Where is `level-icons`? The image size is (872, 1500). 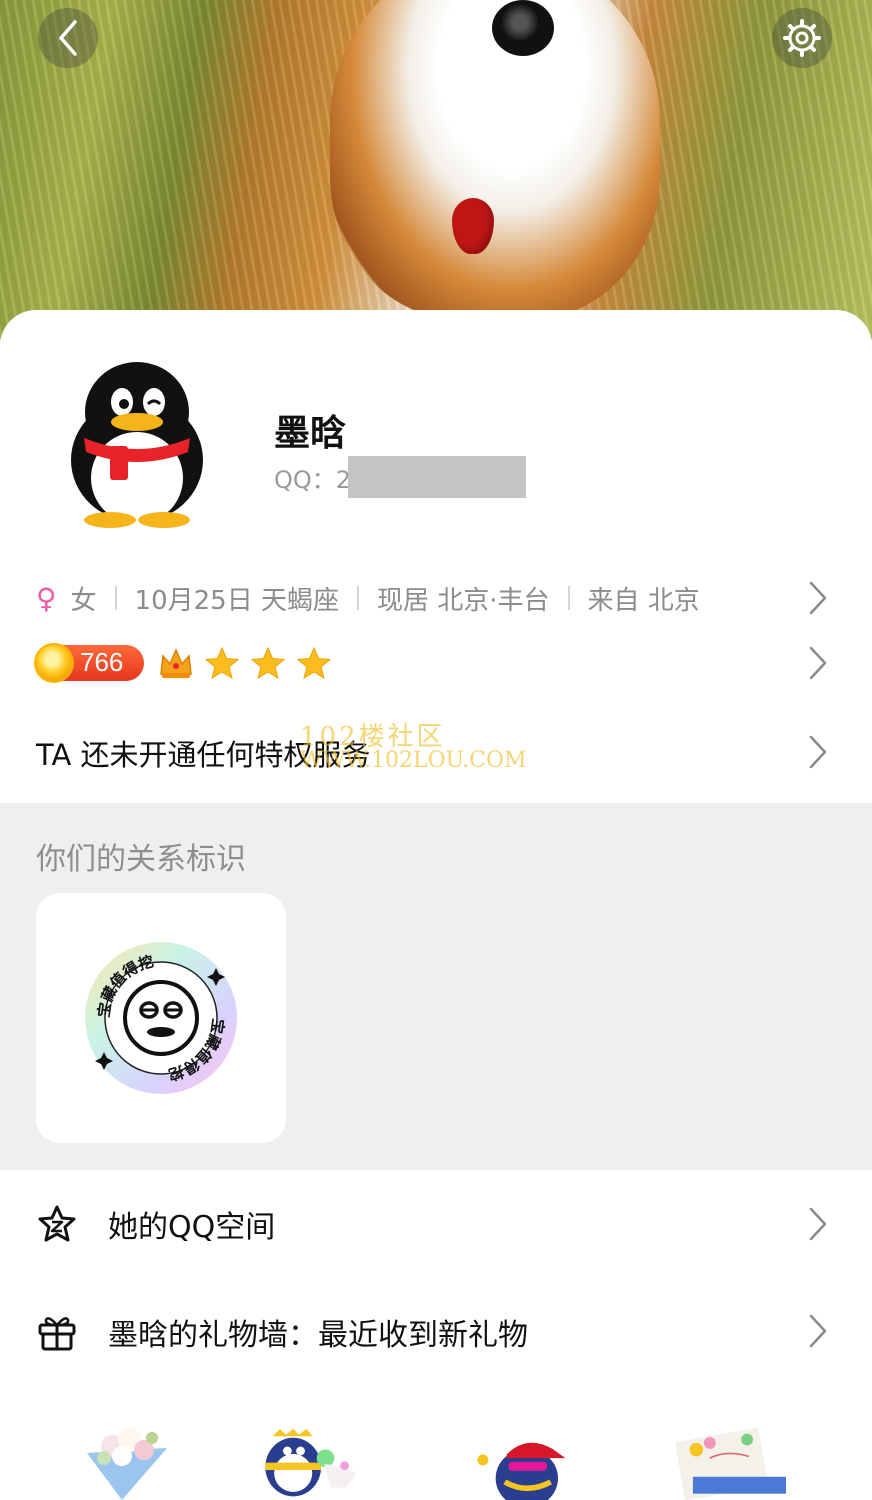 level-icons is located at coordinates (250, 663).